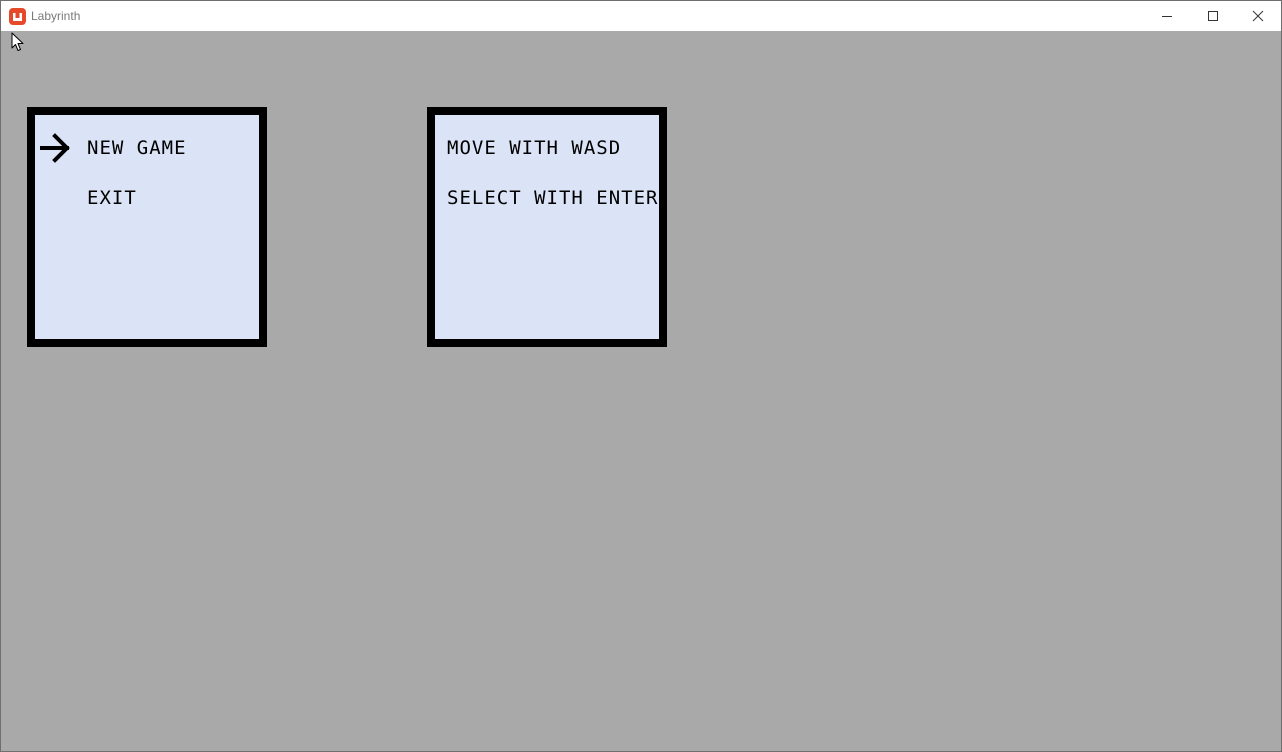  Describe the element at coordinates (17, 41) in the screenshot. I see `mouse-cursor-icon` at that location.